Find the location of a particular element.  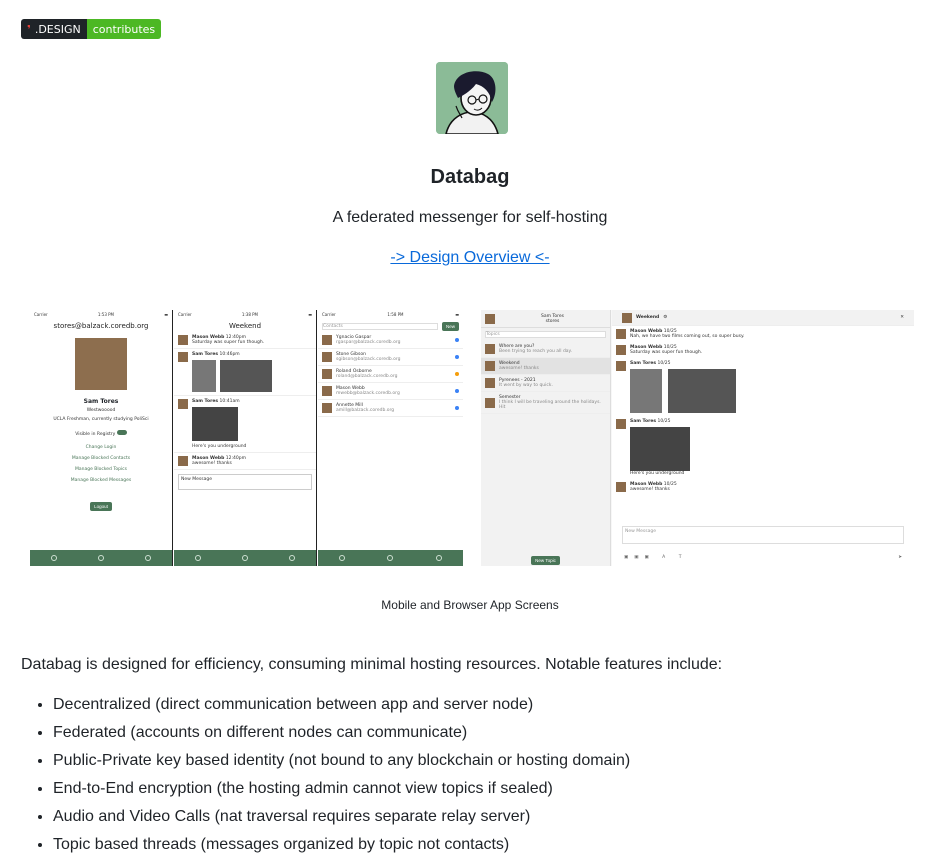

status-time: 1:53 PM is located at coordinates (106, 314).